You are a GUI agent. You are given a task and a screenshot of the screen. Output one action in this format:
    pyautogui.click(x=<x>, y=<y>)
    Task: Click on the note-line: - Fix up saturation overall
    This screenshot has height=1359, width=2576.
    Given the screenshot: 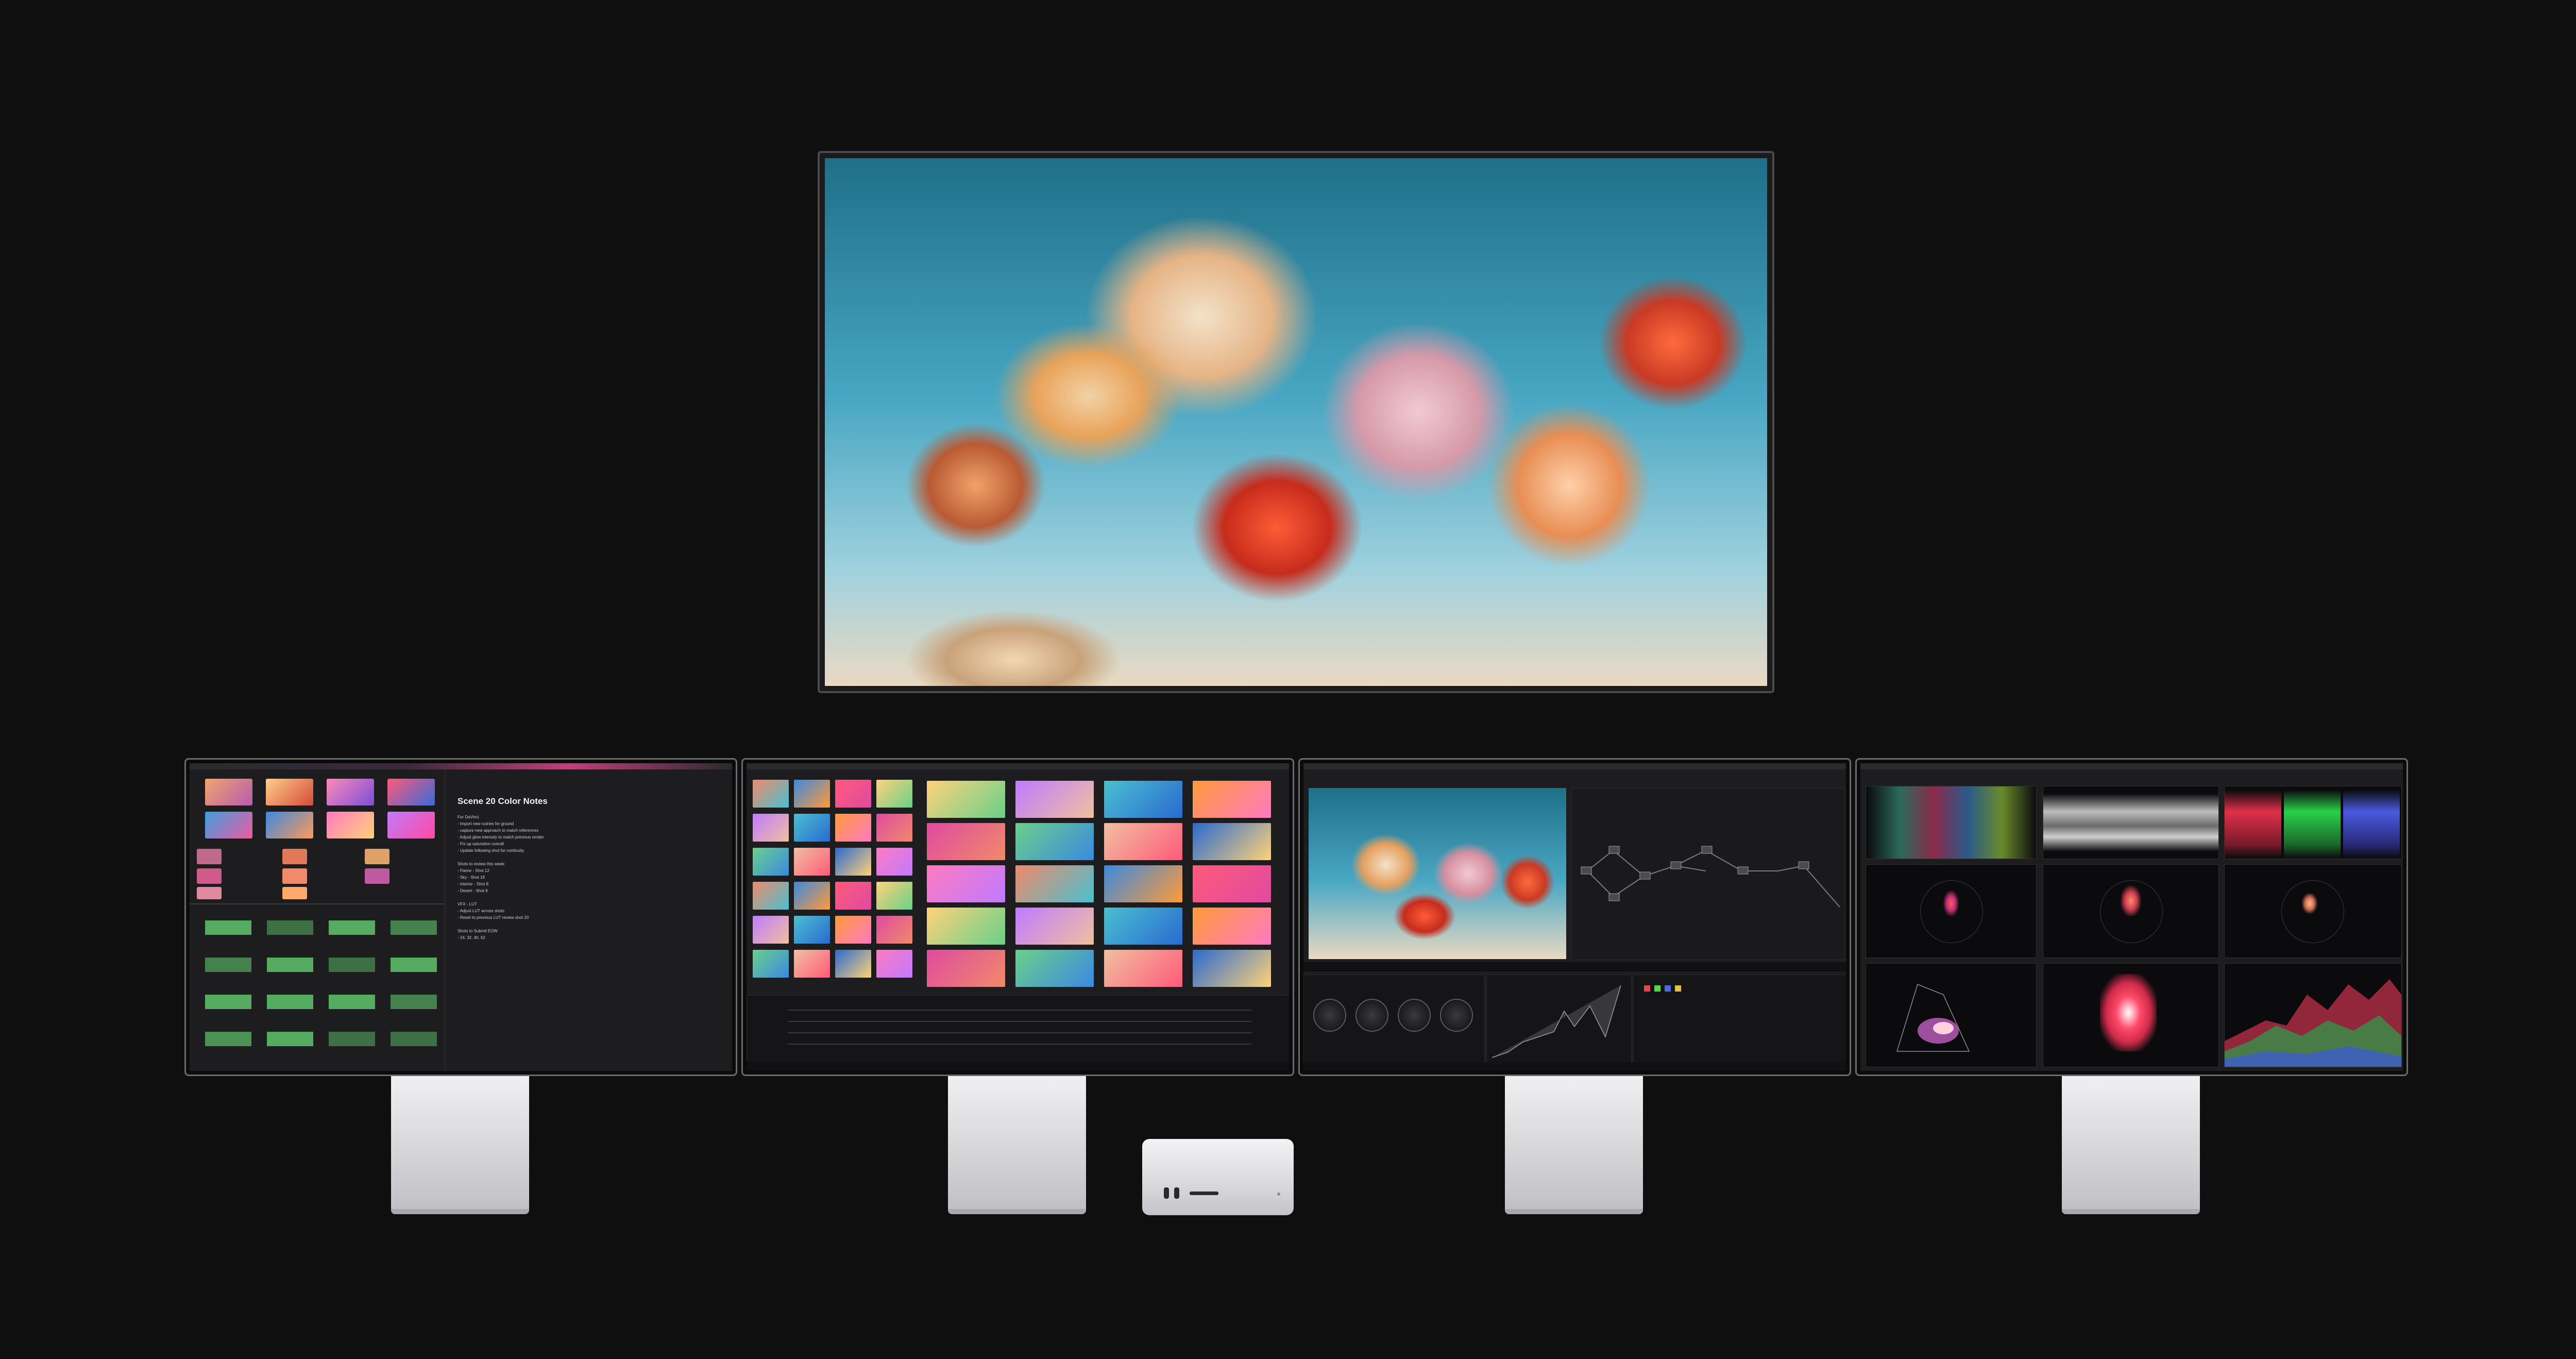 What is the action you would take?
    pyautogui.click(x=480, y=844)
    